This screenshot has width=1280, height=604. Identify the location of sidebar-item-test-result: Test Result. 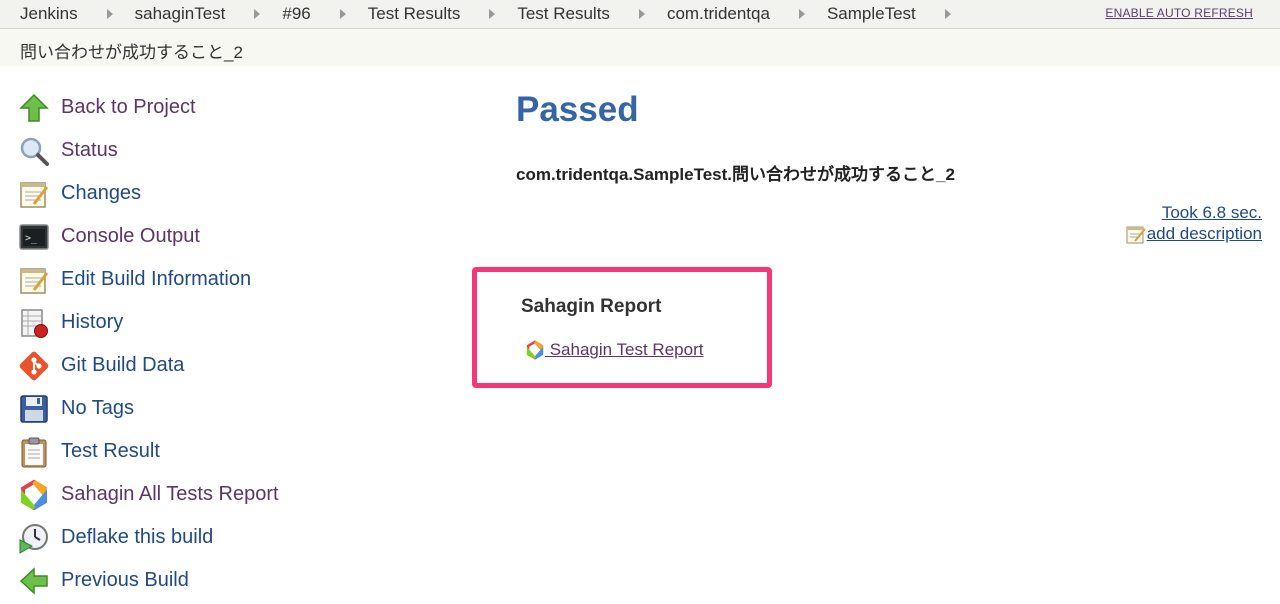
(178, 451).